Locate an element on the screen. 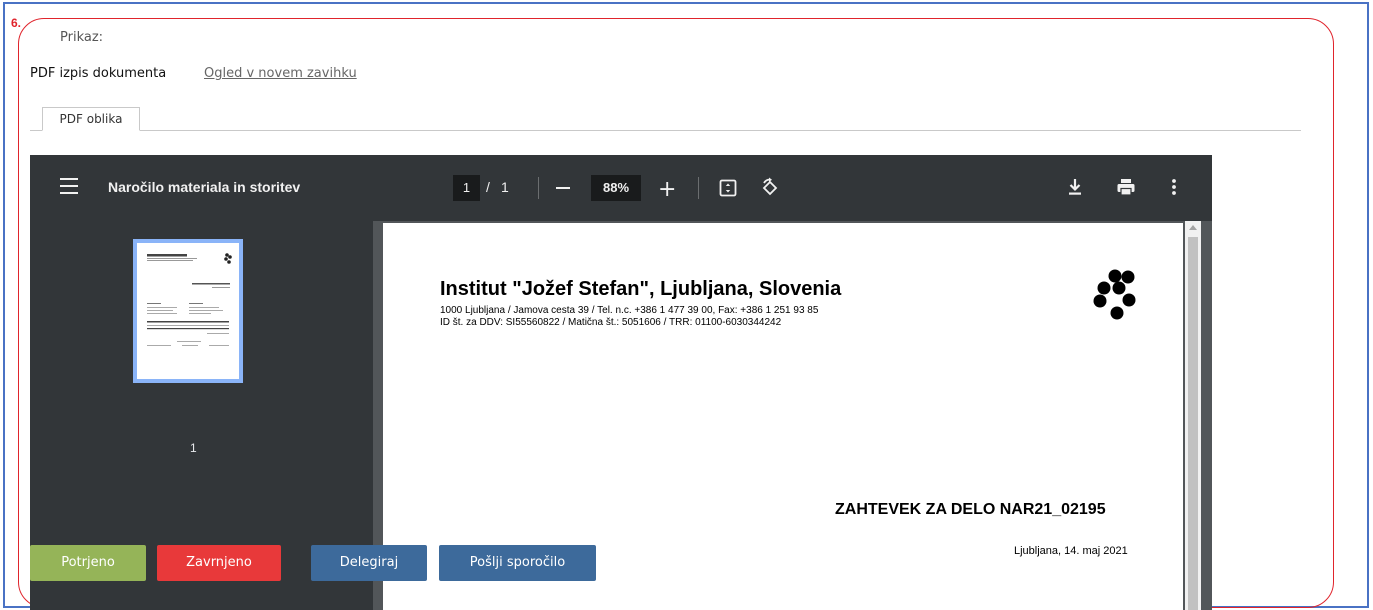 The height and width of the screenshot is (610, 1373). zoom-in-icon: + is located at coordinates (667, 189).